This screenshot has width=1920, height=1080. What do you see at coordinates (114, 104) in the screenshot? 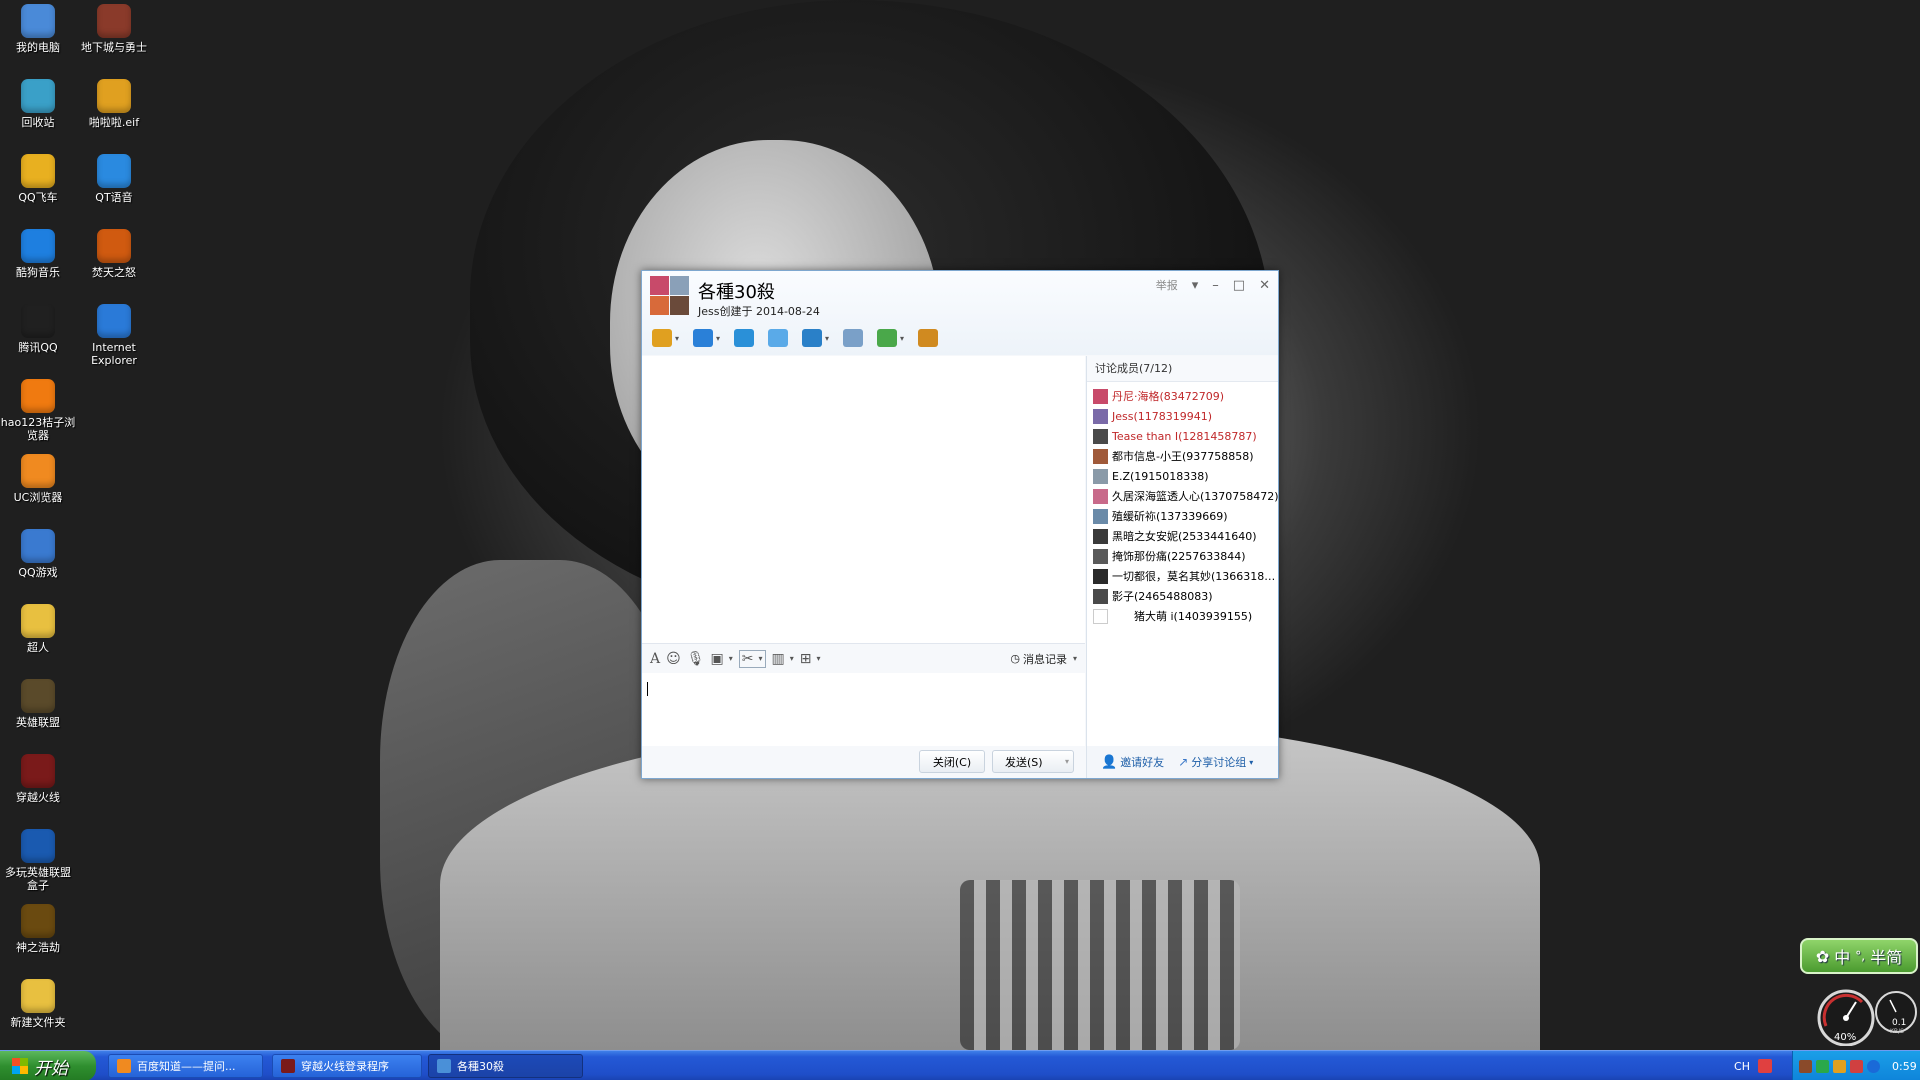
I see `desktop-icon: 啪啦啦.eif` at bounding box center [114, 104].